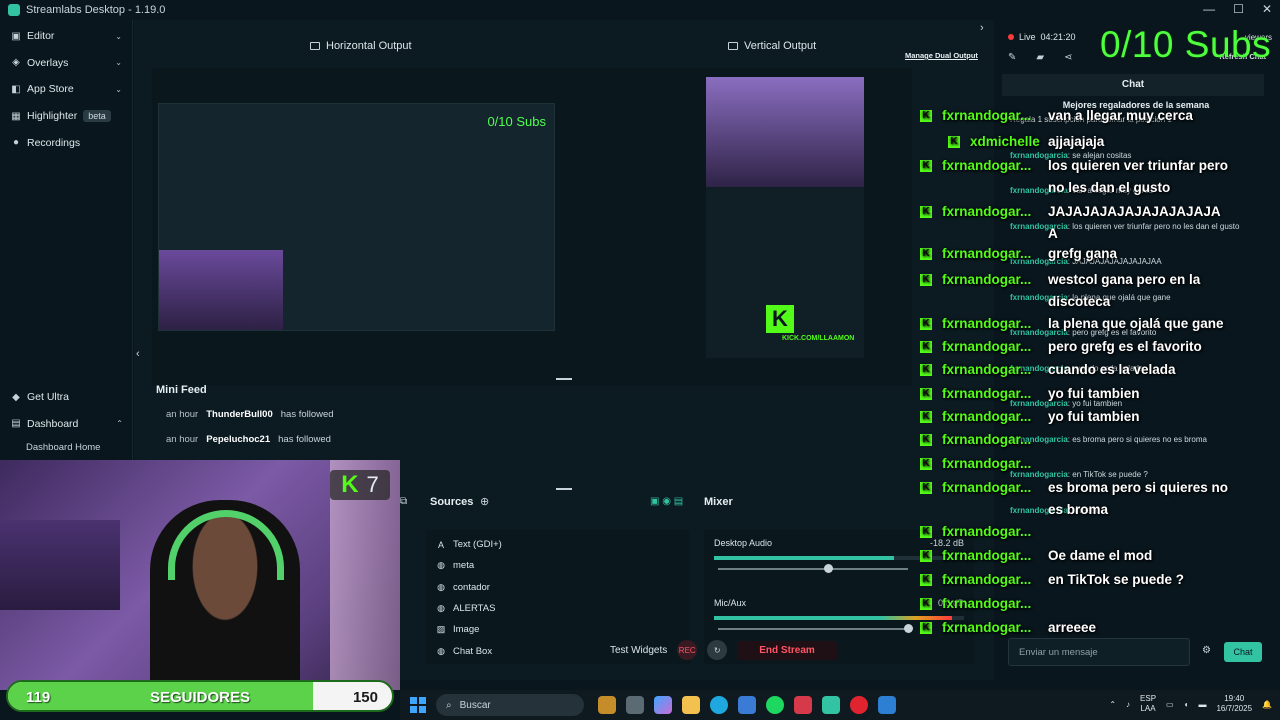  What do you see at coordinates (66, 36) in the screenshot?
I see `sidebar-item-editor: ▣ Editor ⌄` at bounding box center [66, 36].